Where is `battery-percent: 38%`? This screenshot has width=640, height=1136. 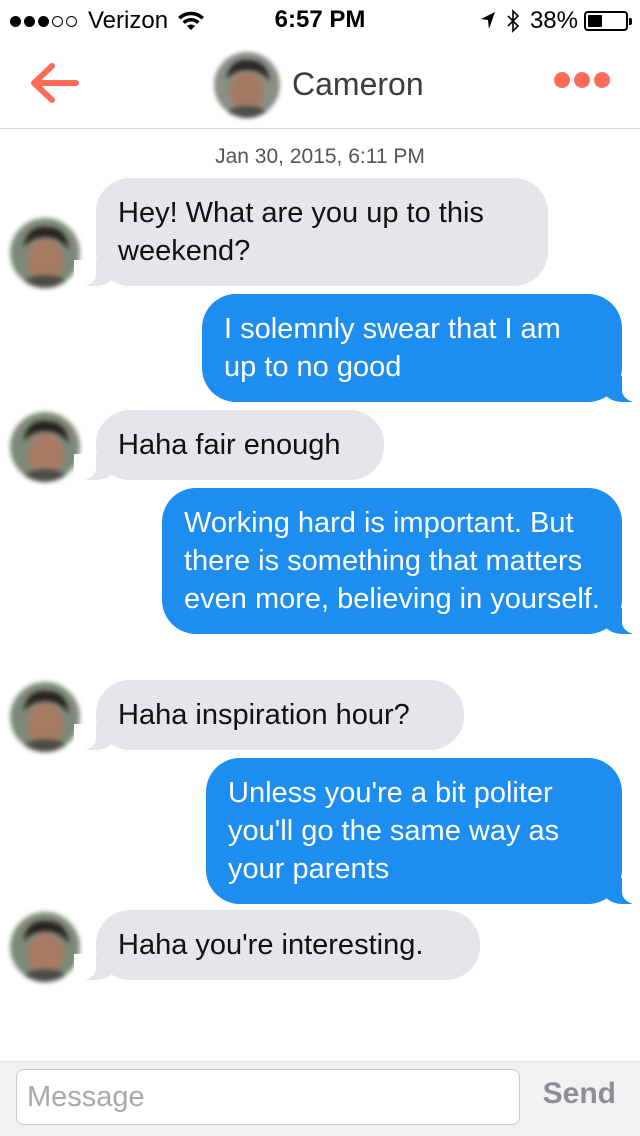 battery-percent: 38% is located at coordinates (553, 20).